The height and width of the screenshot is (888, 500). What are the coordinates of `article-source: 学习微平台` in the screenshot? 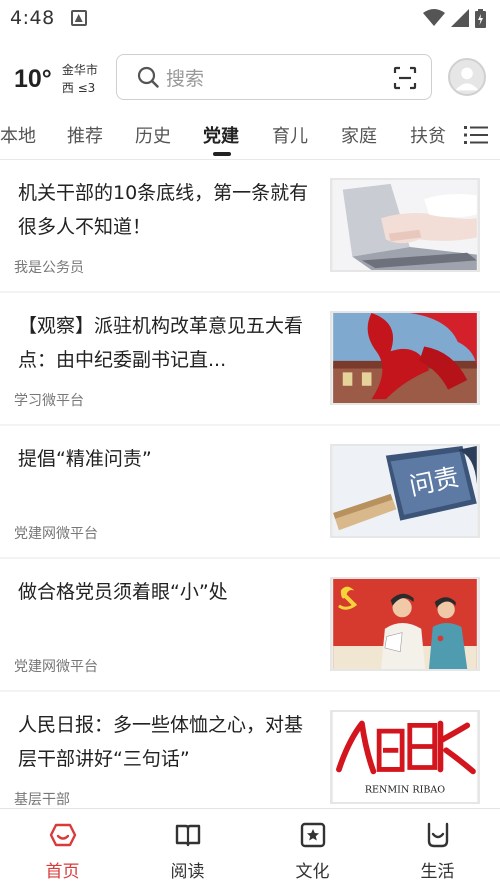 It's located at (49, 401).